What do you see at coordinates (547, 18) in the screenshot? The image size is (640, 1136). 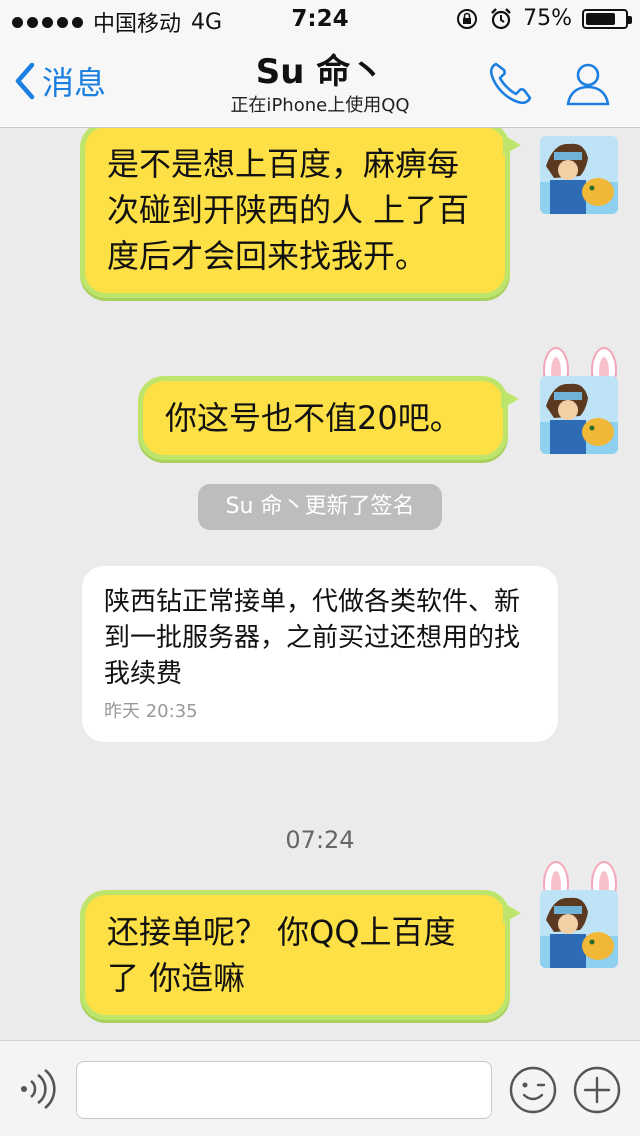 I see `battery-percent: 75%` at bounding box center [547, 18].